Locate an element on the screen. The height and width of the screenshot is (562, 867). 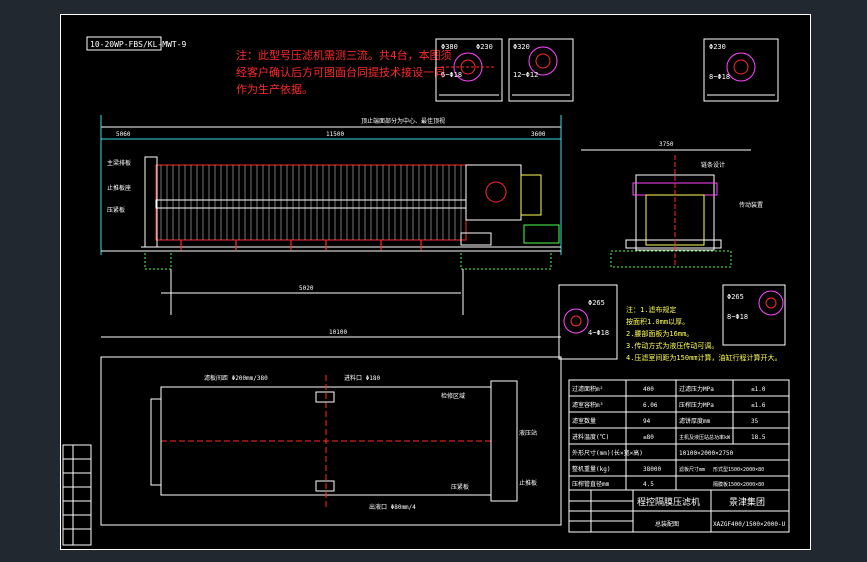
side-view: 3750 链条设计 传动装置 is located at coordinates (672, 204).